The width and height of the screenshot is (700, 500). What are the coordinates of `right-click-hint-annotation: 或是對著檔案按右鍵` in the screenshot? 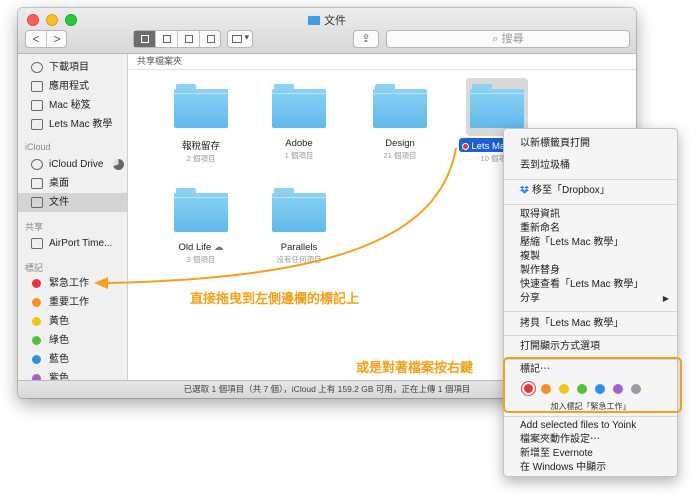 It's located at (415, 367).